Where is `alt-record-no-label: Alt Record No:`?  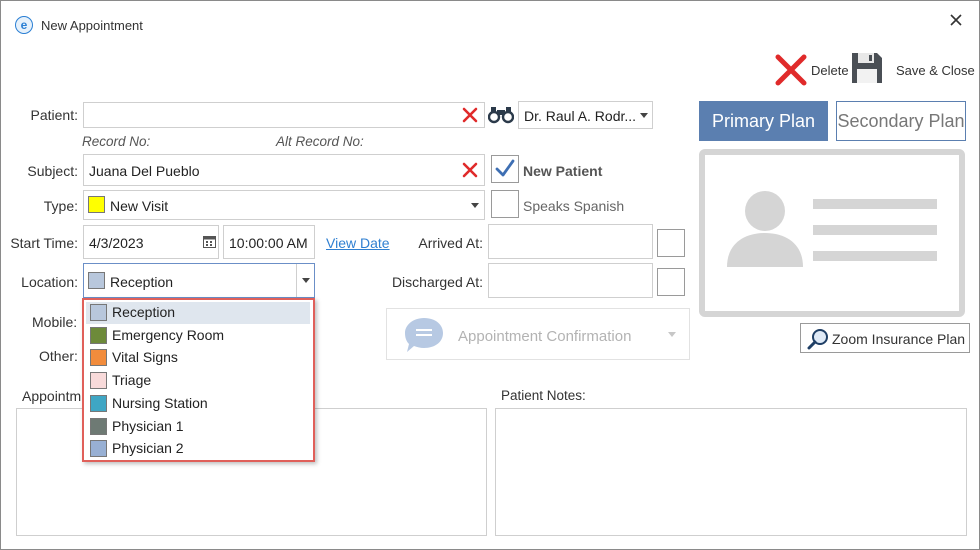
alt-record-no-label: Alt Record No: is located at coordinates (320, 141).